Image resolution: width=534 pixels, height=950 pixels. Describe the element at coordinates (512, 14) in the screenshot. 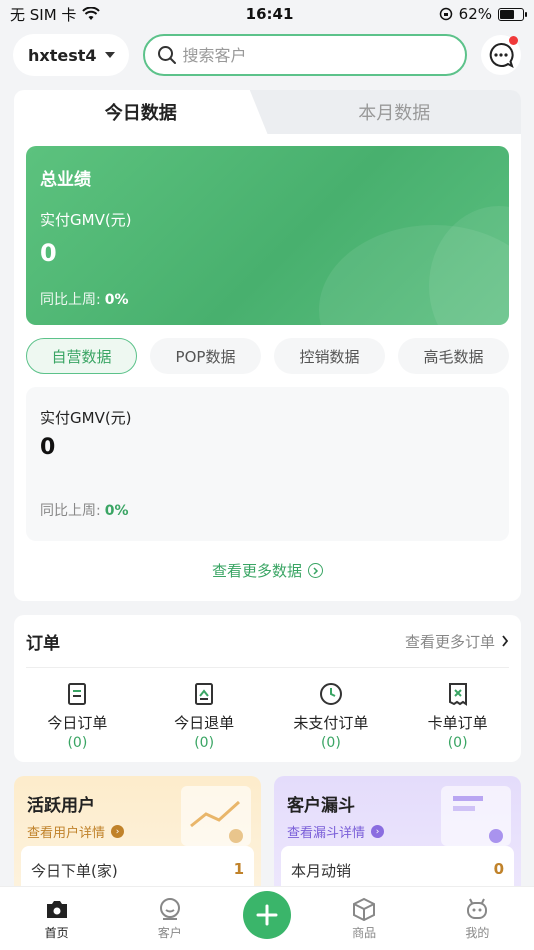

I see `battery-icon` at that location.